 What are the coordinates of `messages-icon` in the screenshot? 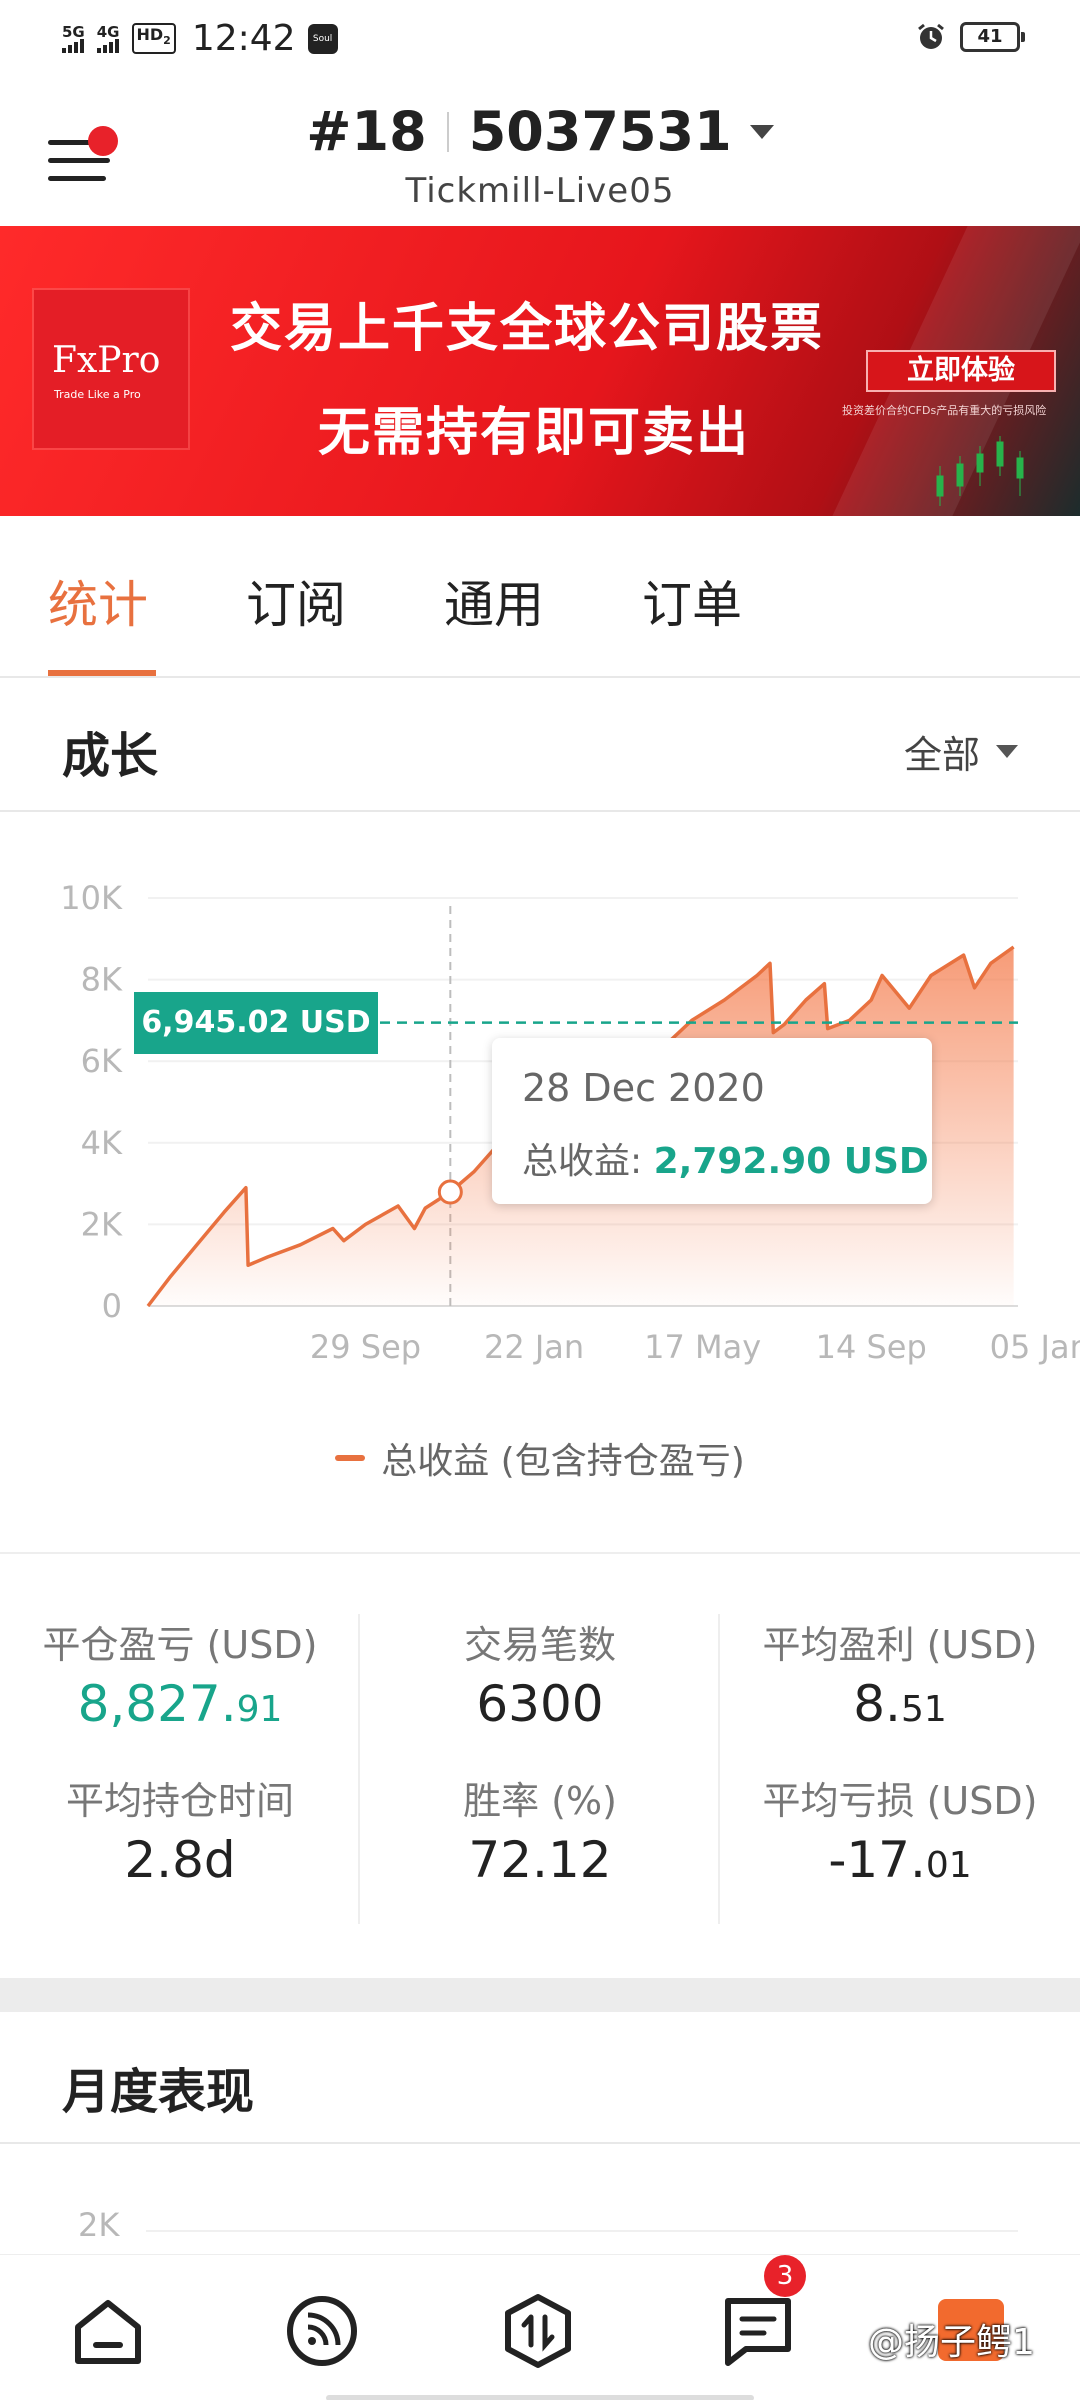 It's located at (758, 2331).